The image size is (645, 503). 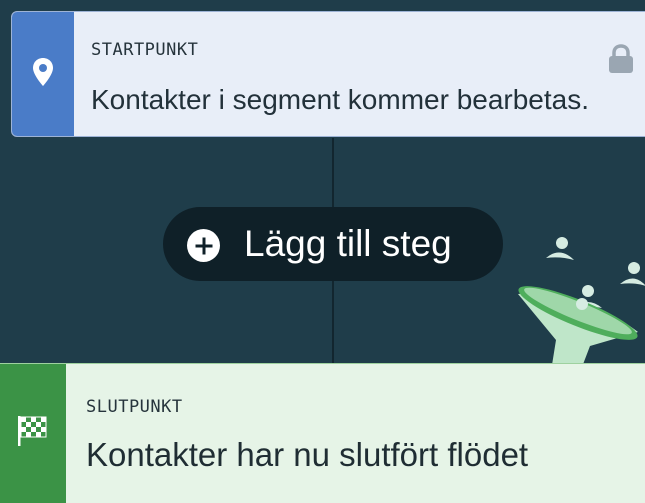 I want to click on end-node-kicker: SLUTPUNKT, so click(x=134, y=407).